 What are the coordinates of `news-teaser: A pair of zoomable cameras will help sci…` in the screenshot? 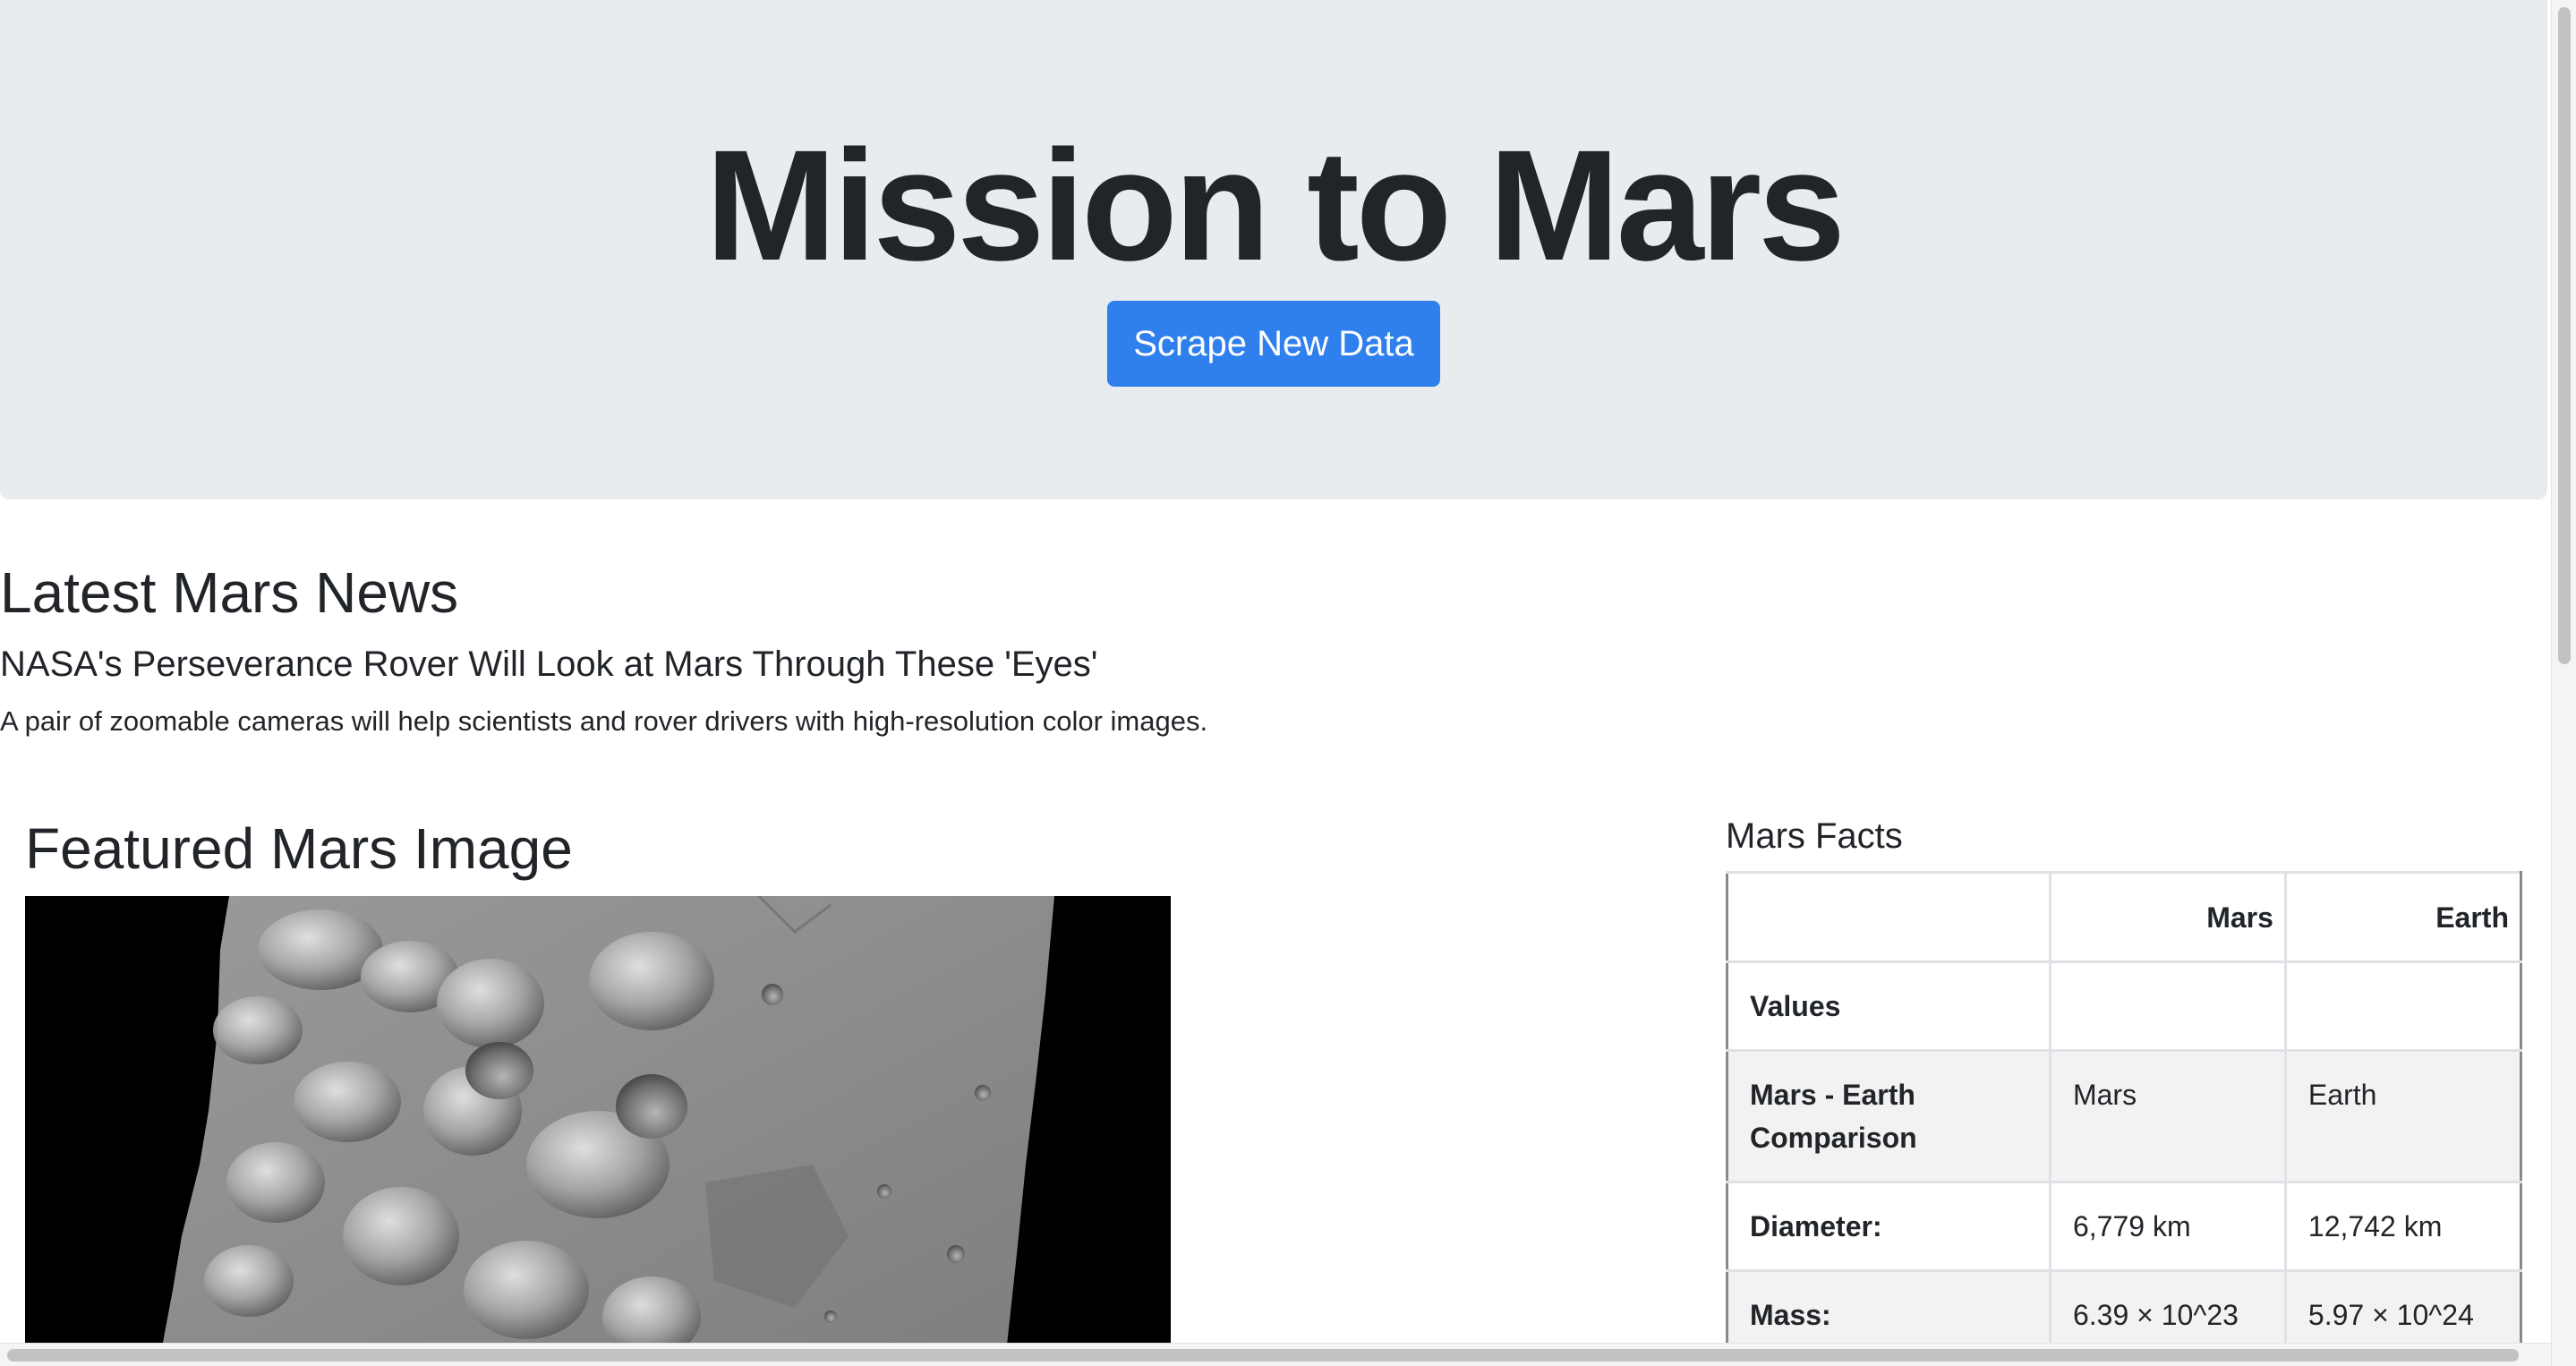 It's located at (604, 721).